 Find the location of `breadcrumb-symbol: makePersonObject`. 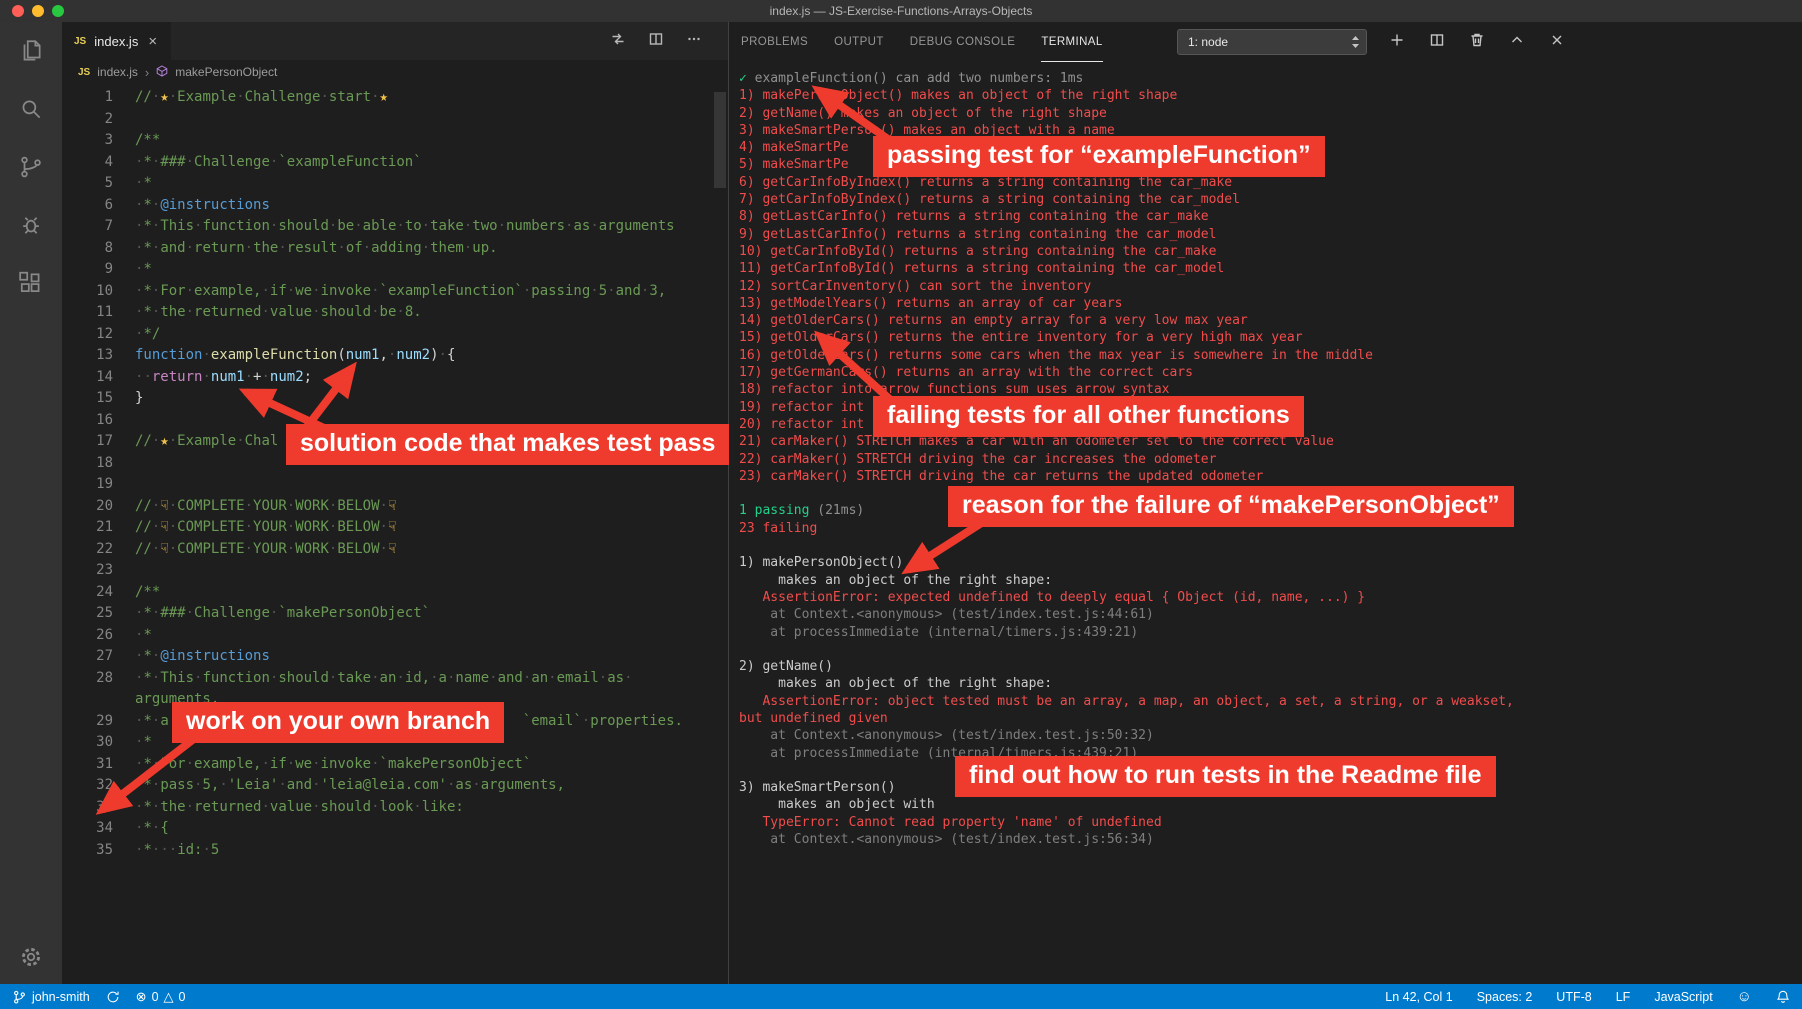

breadcrumb-symbol: makePersonObject is located at coordinates (226, 72).